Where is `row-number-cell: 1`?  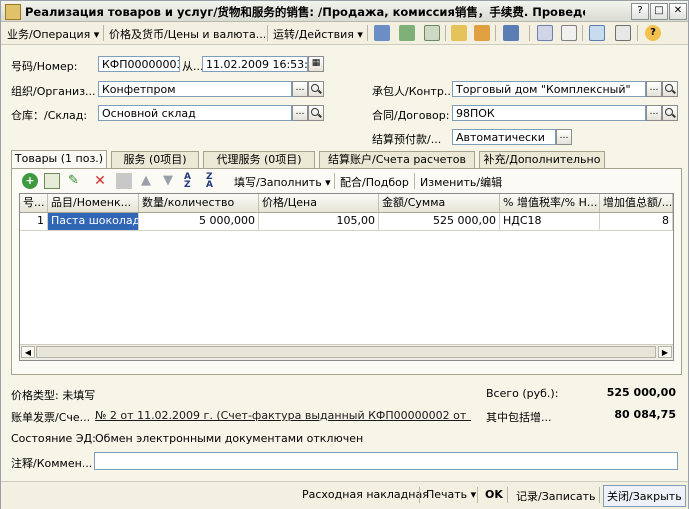 row-number-cell: 1 is located at coordinates (34, 221).